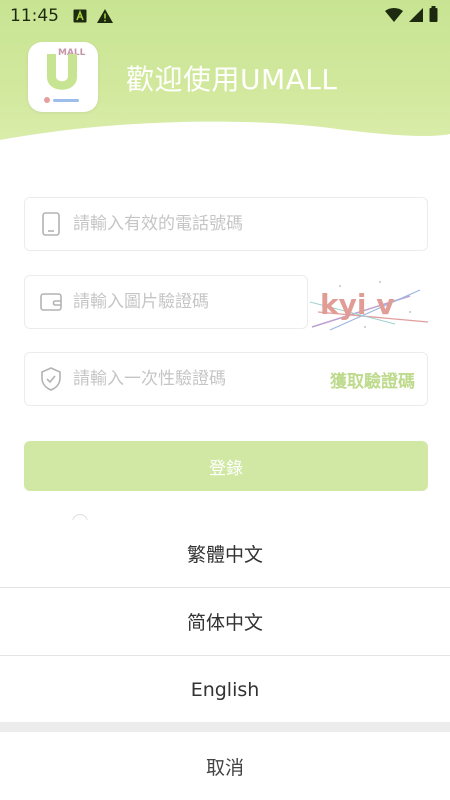 This screenshot has width=450, height=800. What do you see at coordinates (225, 689) in the screenshot?
I see `language-option-english: English` at bounding box center [225, 689].